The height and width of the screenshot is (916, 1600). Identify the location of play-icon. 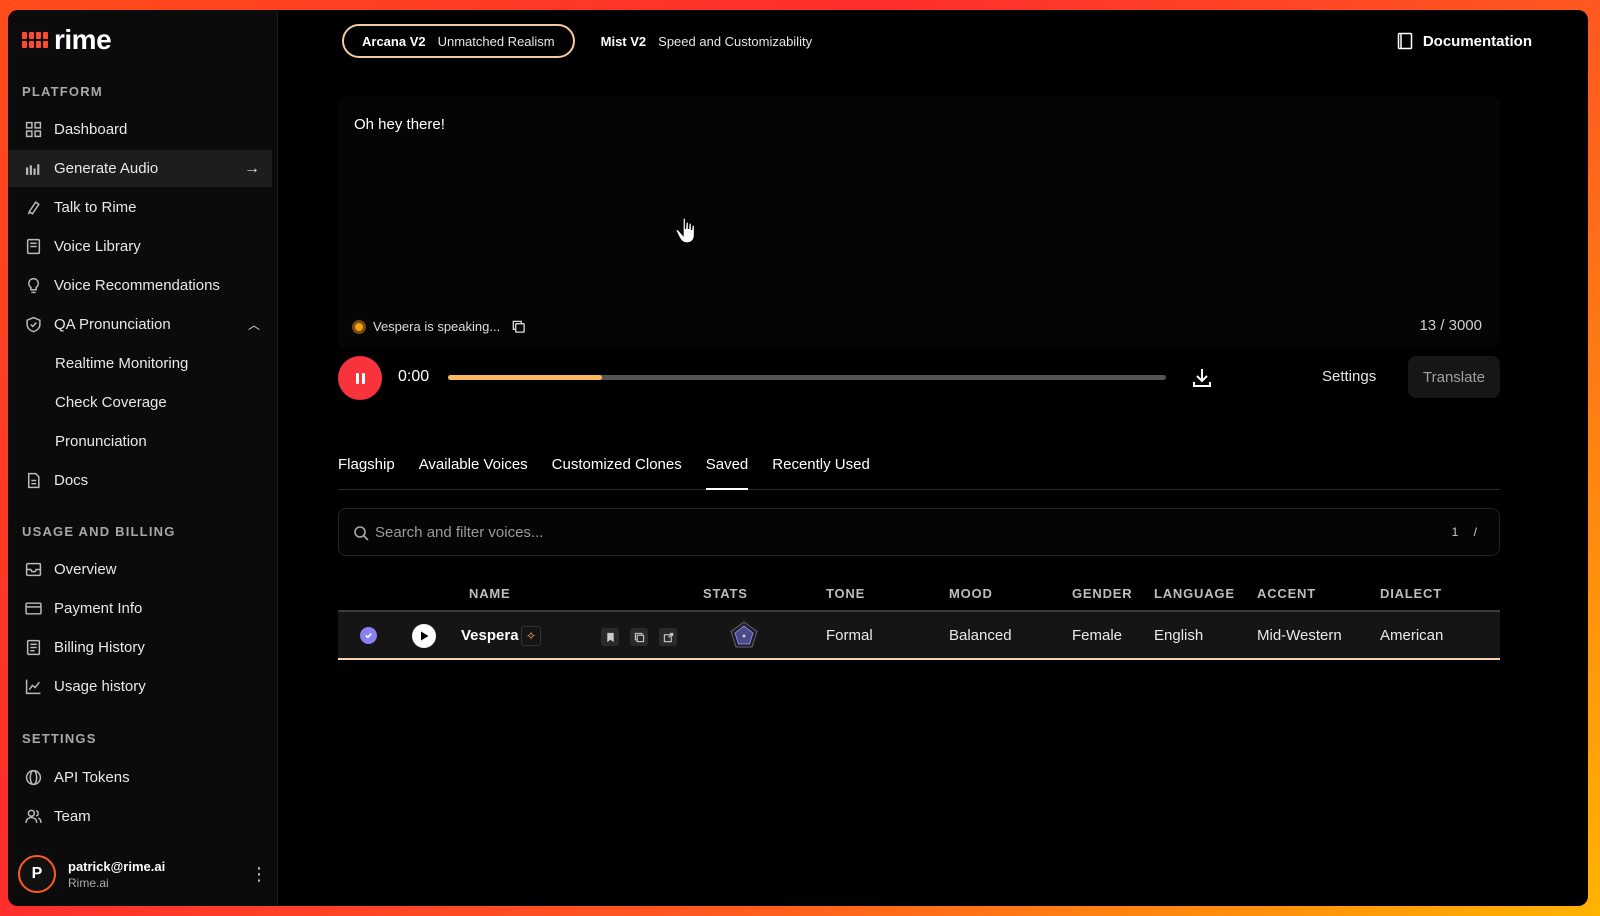
(424, 636).